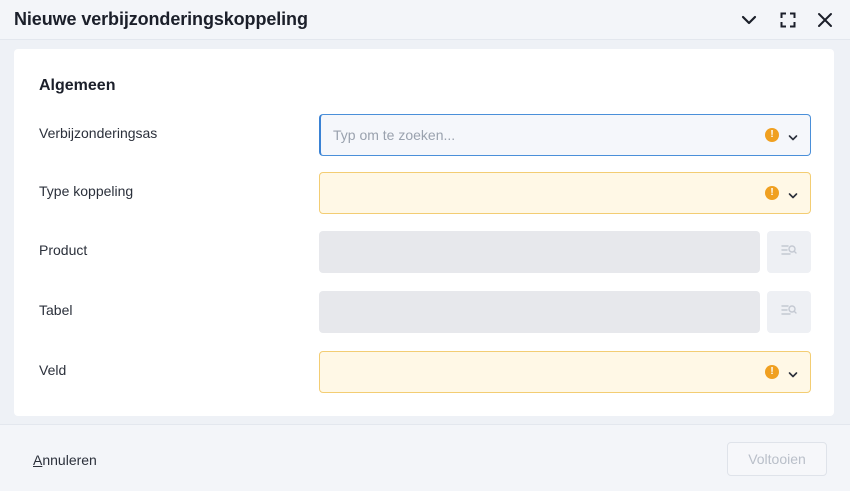 This screenshot has height=491, width=850. Describe the element at coordinates (788, 20) in the screenshot. I see `maximize-icon` at that location.